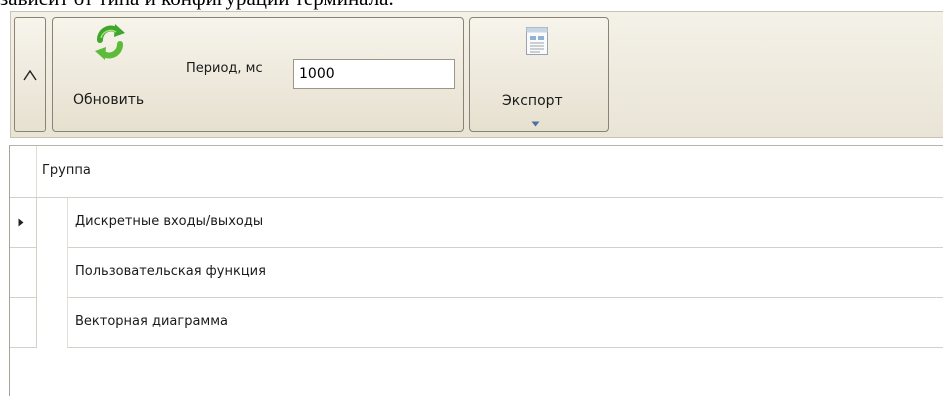  Describe the element at coordinates (532, 101) in the screenshot. I see `export-button-label: Экспорт` at that location.